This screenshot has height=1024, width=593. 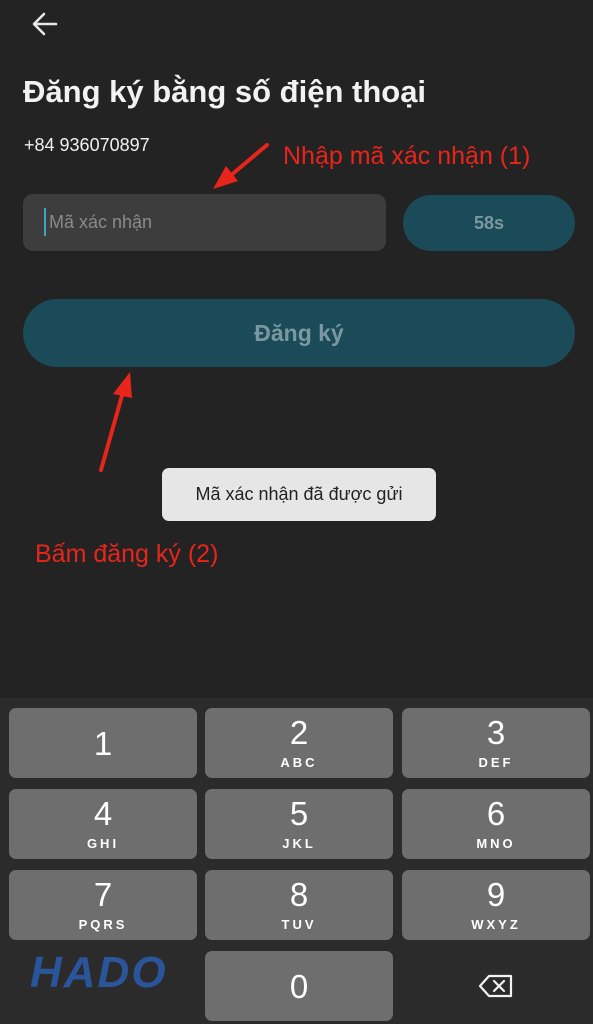 I want to click on logo-text: HADO, so click(x=99, y=972).